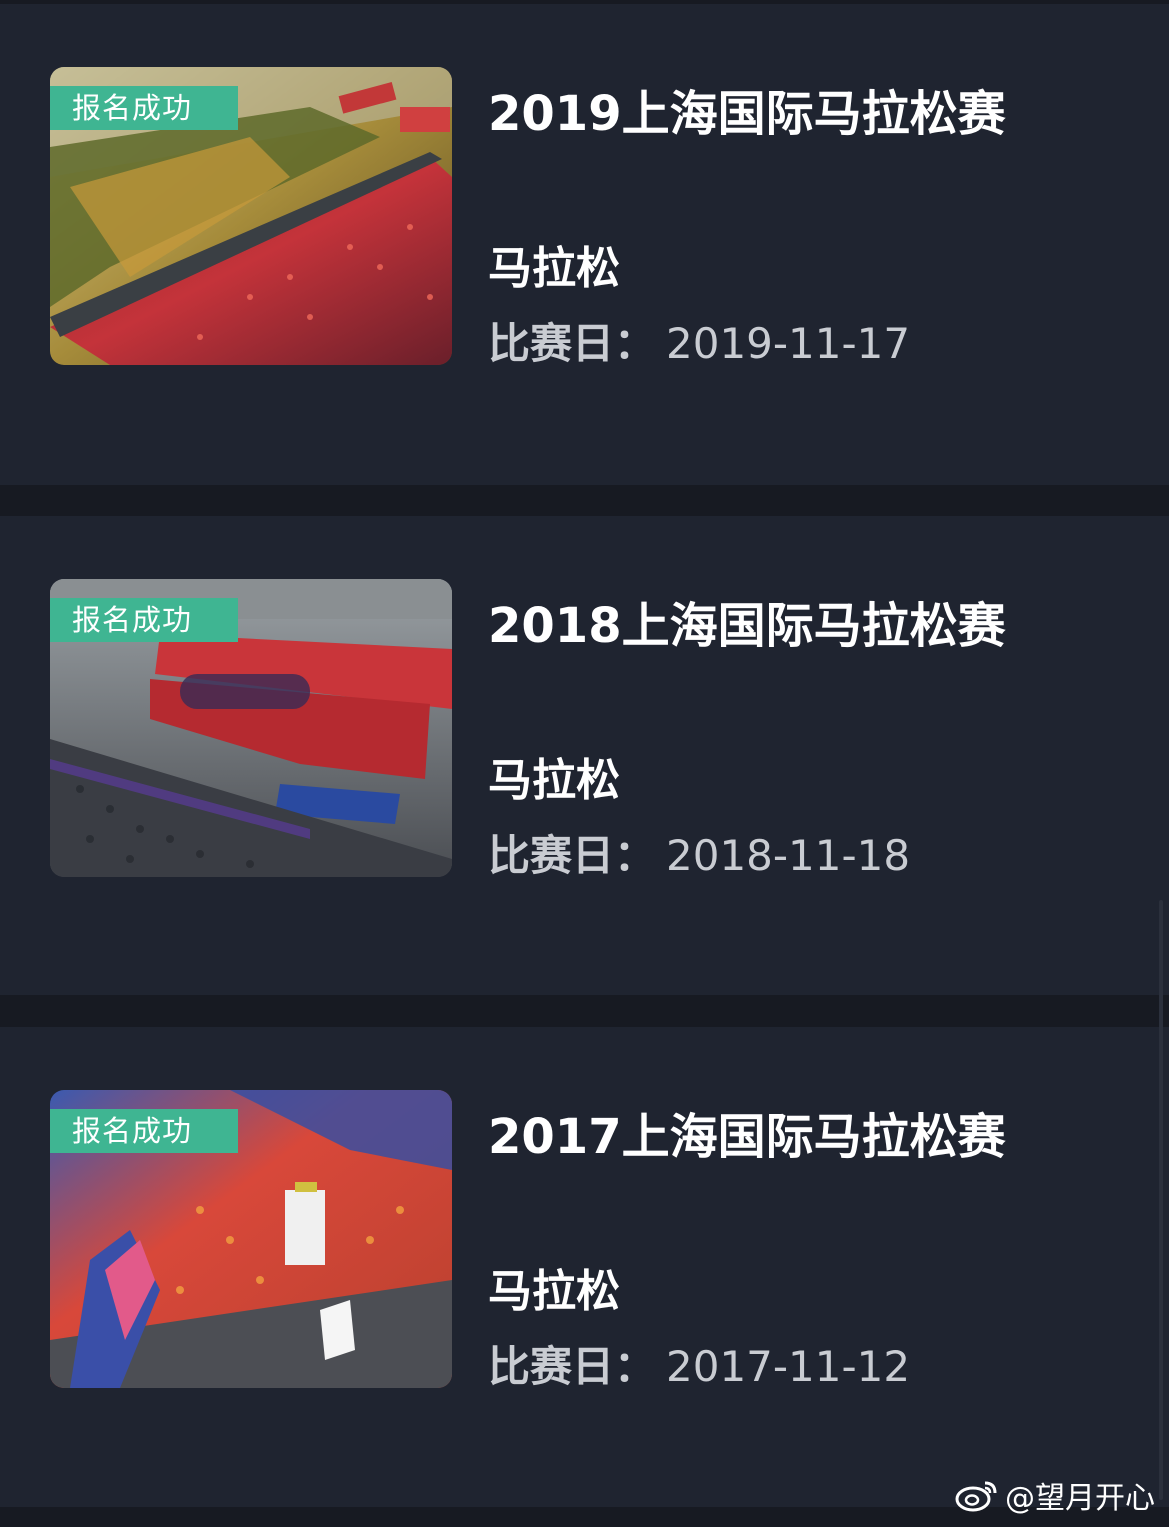  Describe the element at coordinates (788, 855) in the screenshot. I see `race-date-value: 2018-11-18` at that location.